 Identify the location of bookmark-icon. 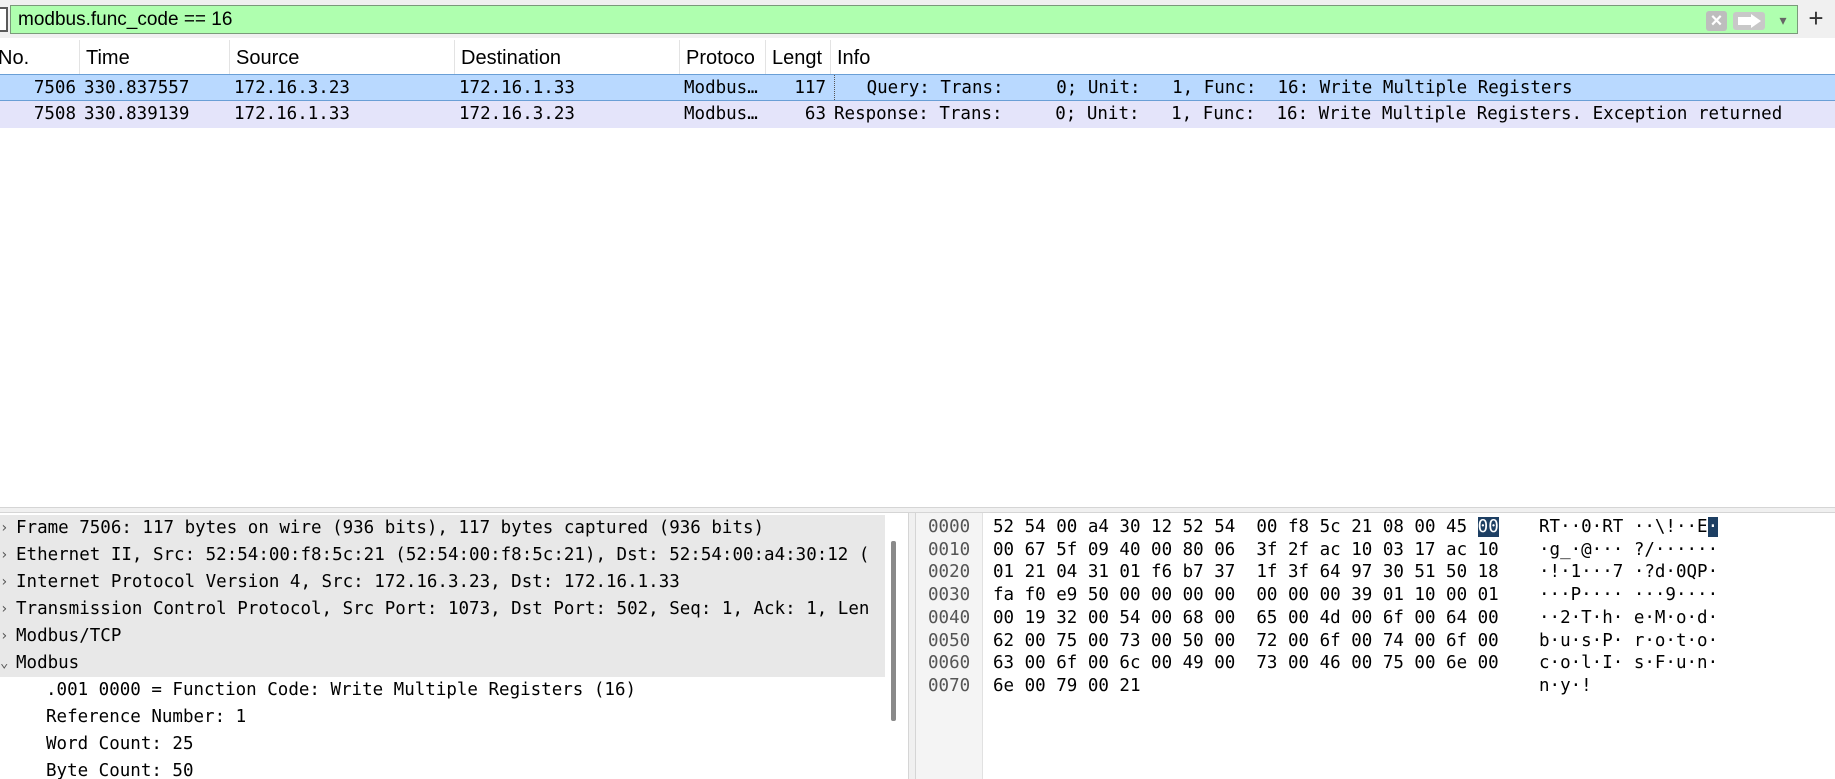
(4, 19).